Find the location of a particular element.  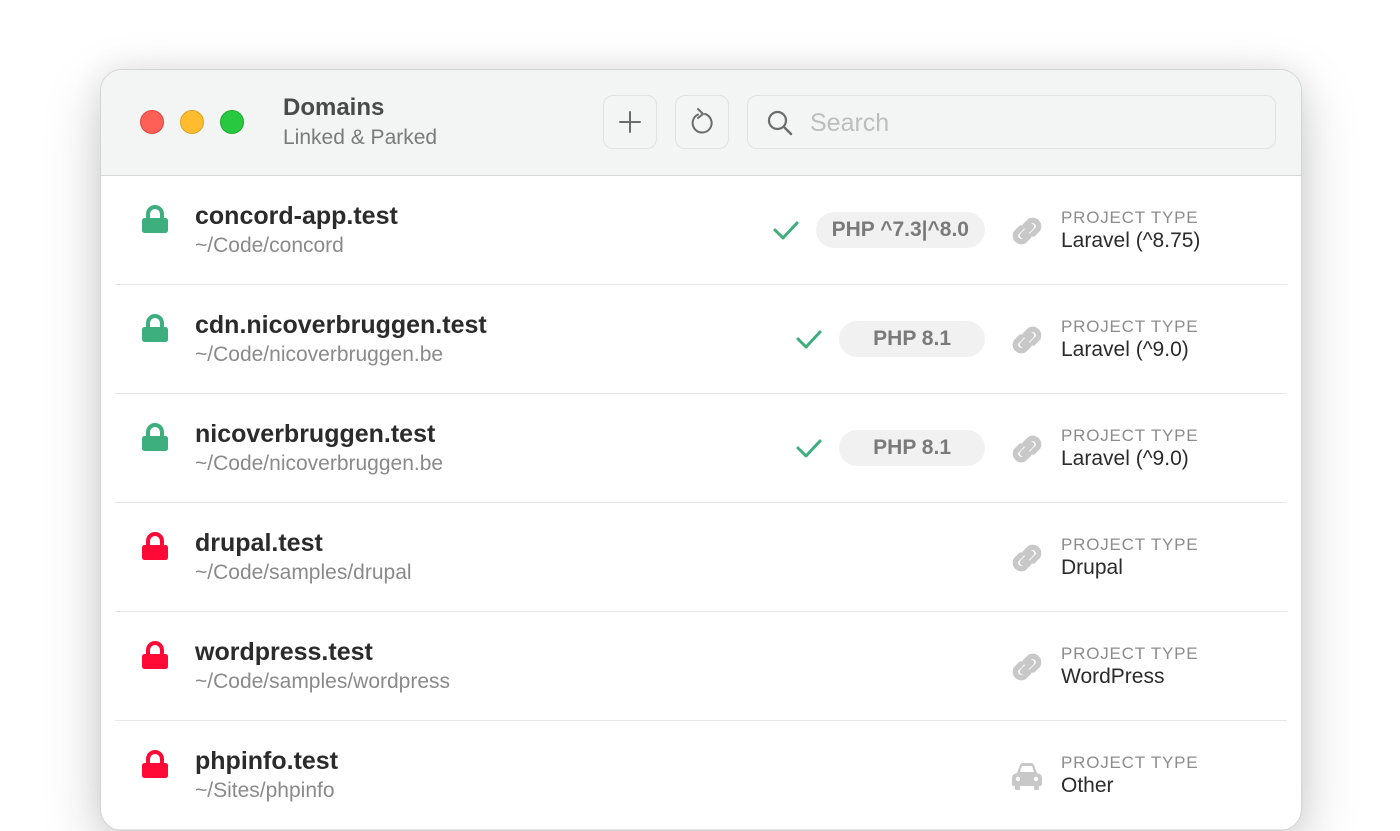

php-version-badge: PHP ^7.3|^8.0 is located at coordinates (900, 230).